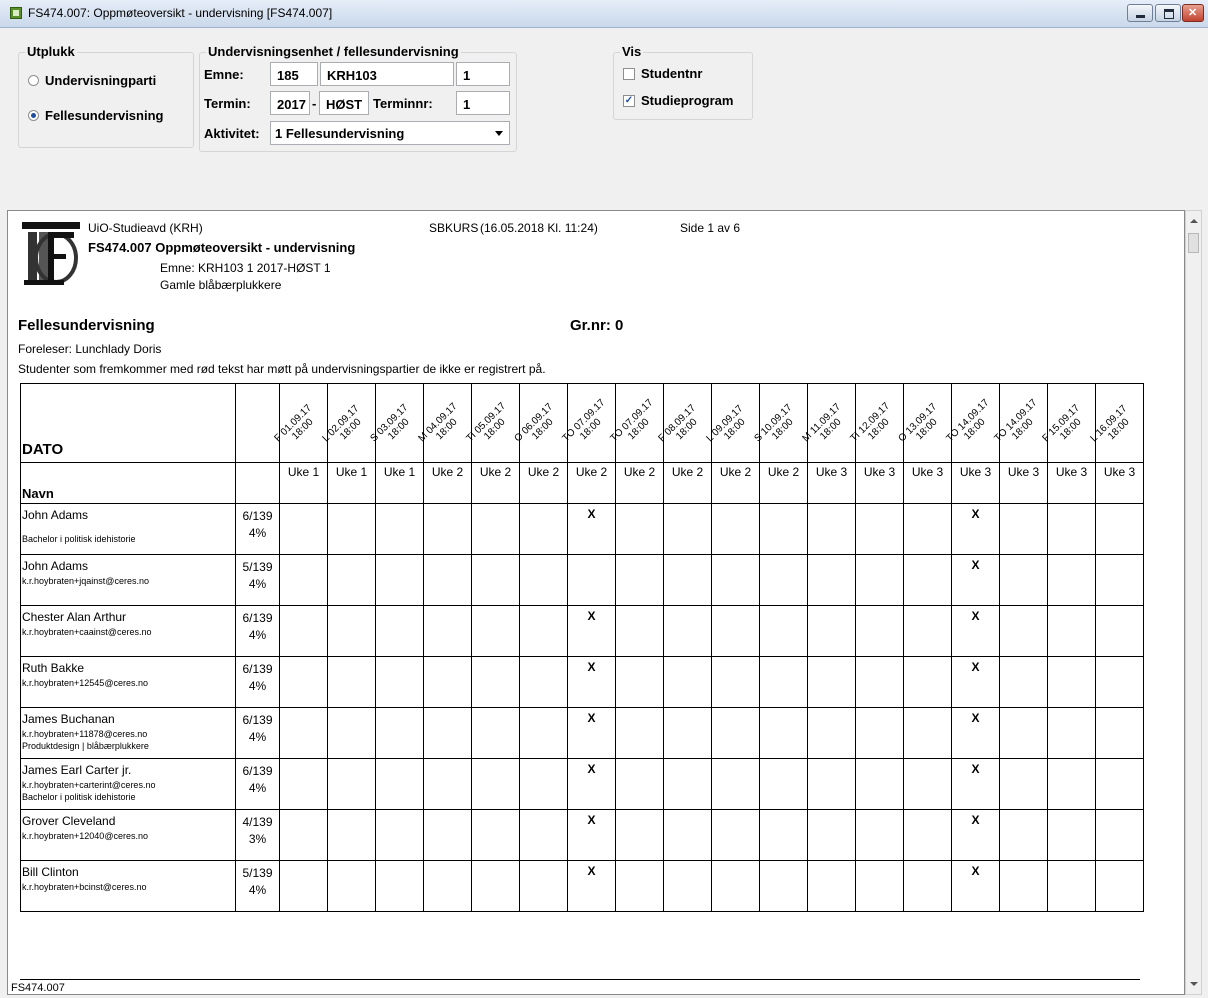 Image resolution: width=1208 pixels, height=998 pixels. What do you see at coordinates (294, 74) in the screenshot?
I see `emne-inst-field: 185` at bounding box center [294, 74].